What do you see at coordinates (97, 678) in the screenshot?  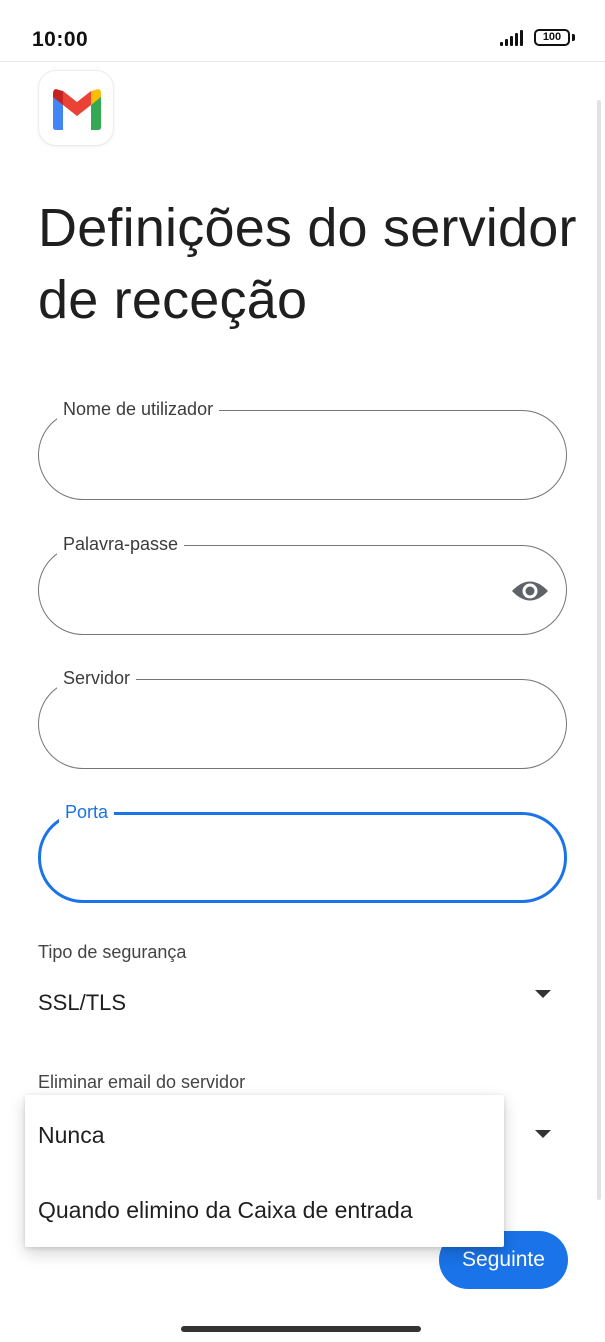 I see `server-label: Servidor` at bounding box center [97, 678].